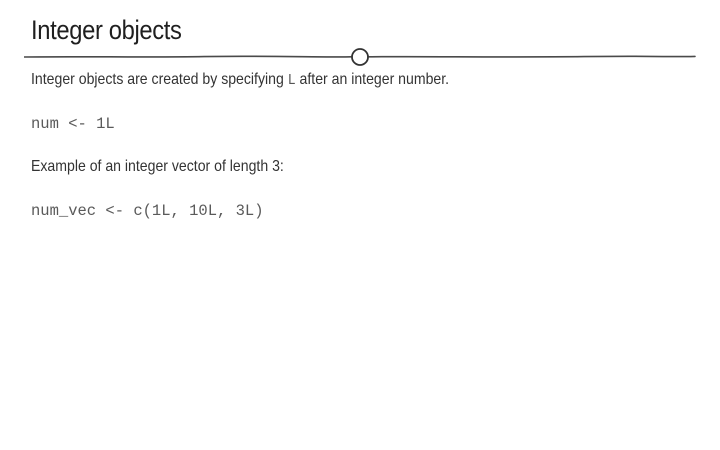 The width and height of the screenshot is (720, 450). I want to click on rule-circle-icon, so click(360, 57).